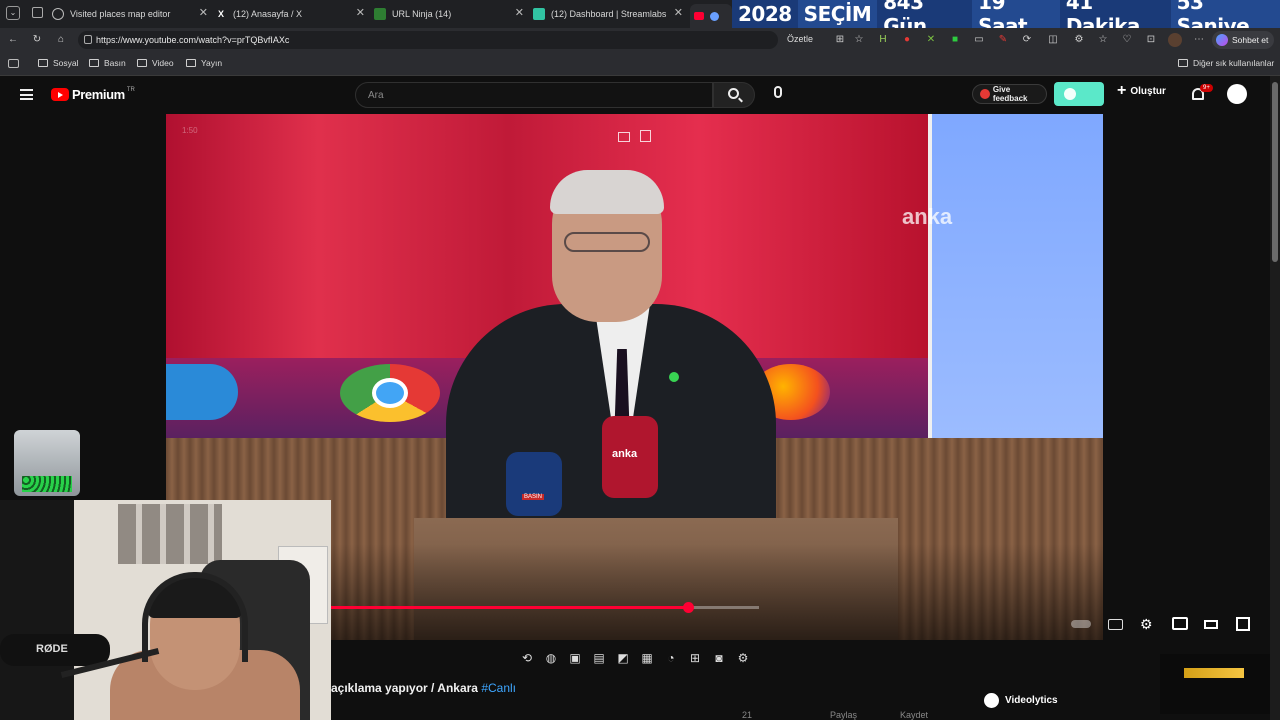  I want to click on tab-list-icon: ⌄, so click(13, 13).